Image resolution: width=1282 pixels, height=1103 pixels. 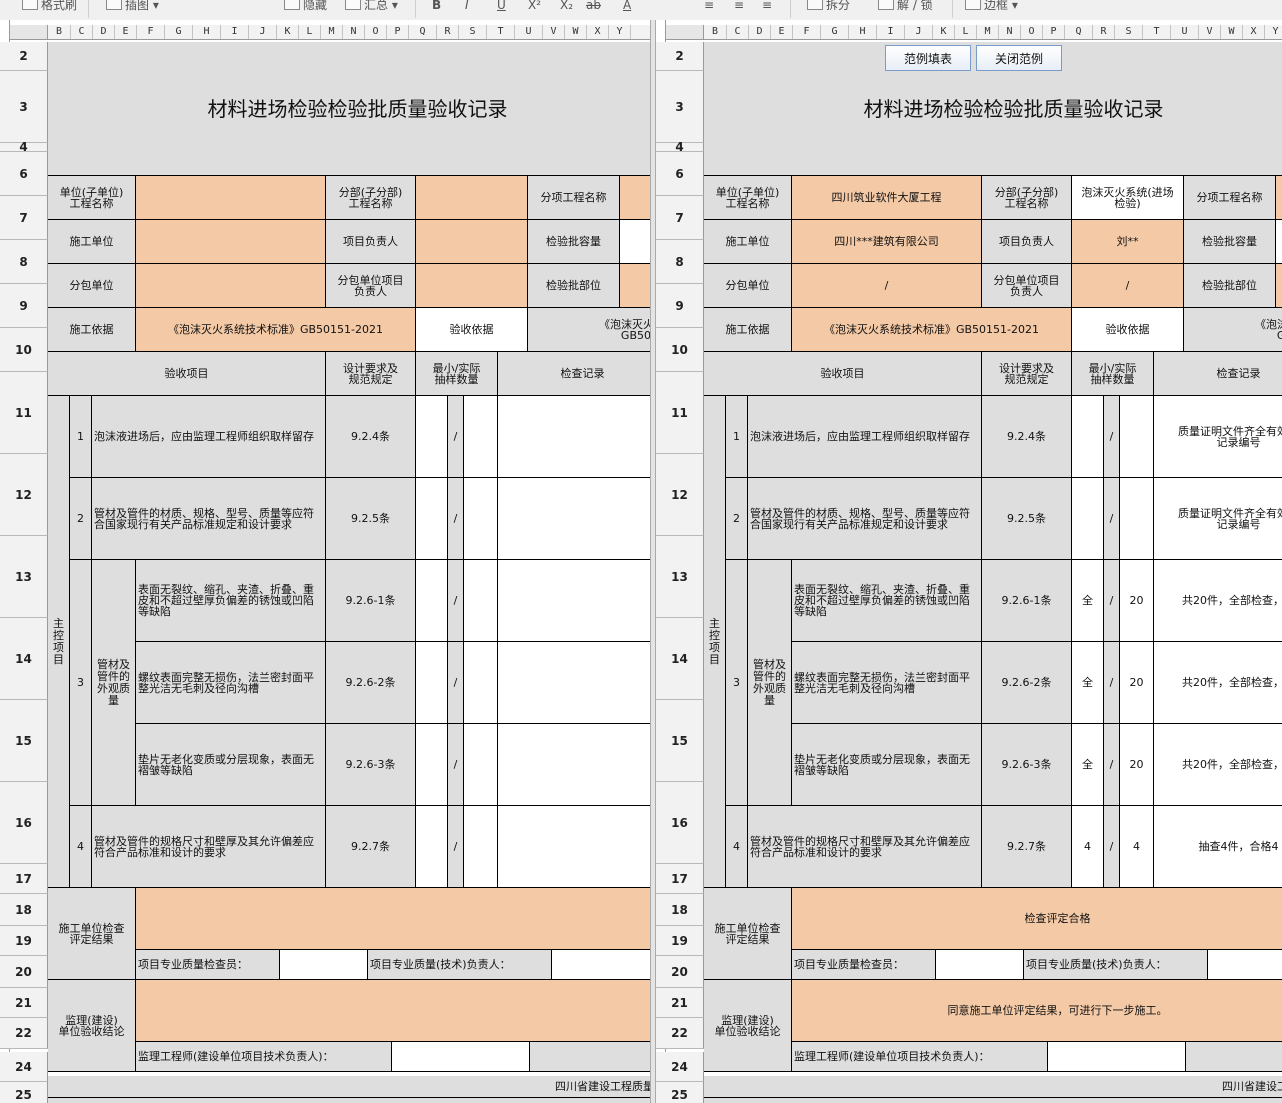 I want to click on row-header-15: 15, so click(x=24, y=741).